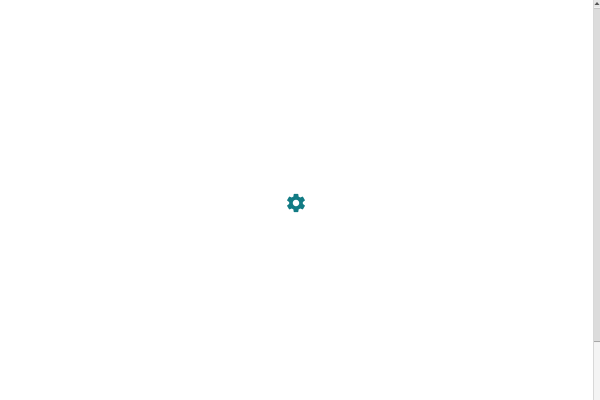 This screenshot has height=400, width=600. What do you see at coordinates (597, 175) in the screenshot?
I see `scrollbar-thumb` at bounding box center [597, 175].